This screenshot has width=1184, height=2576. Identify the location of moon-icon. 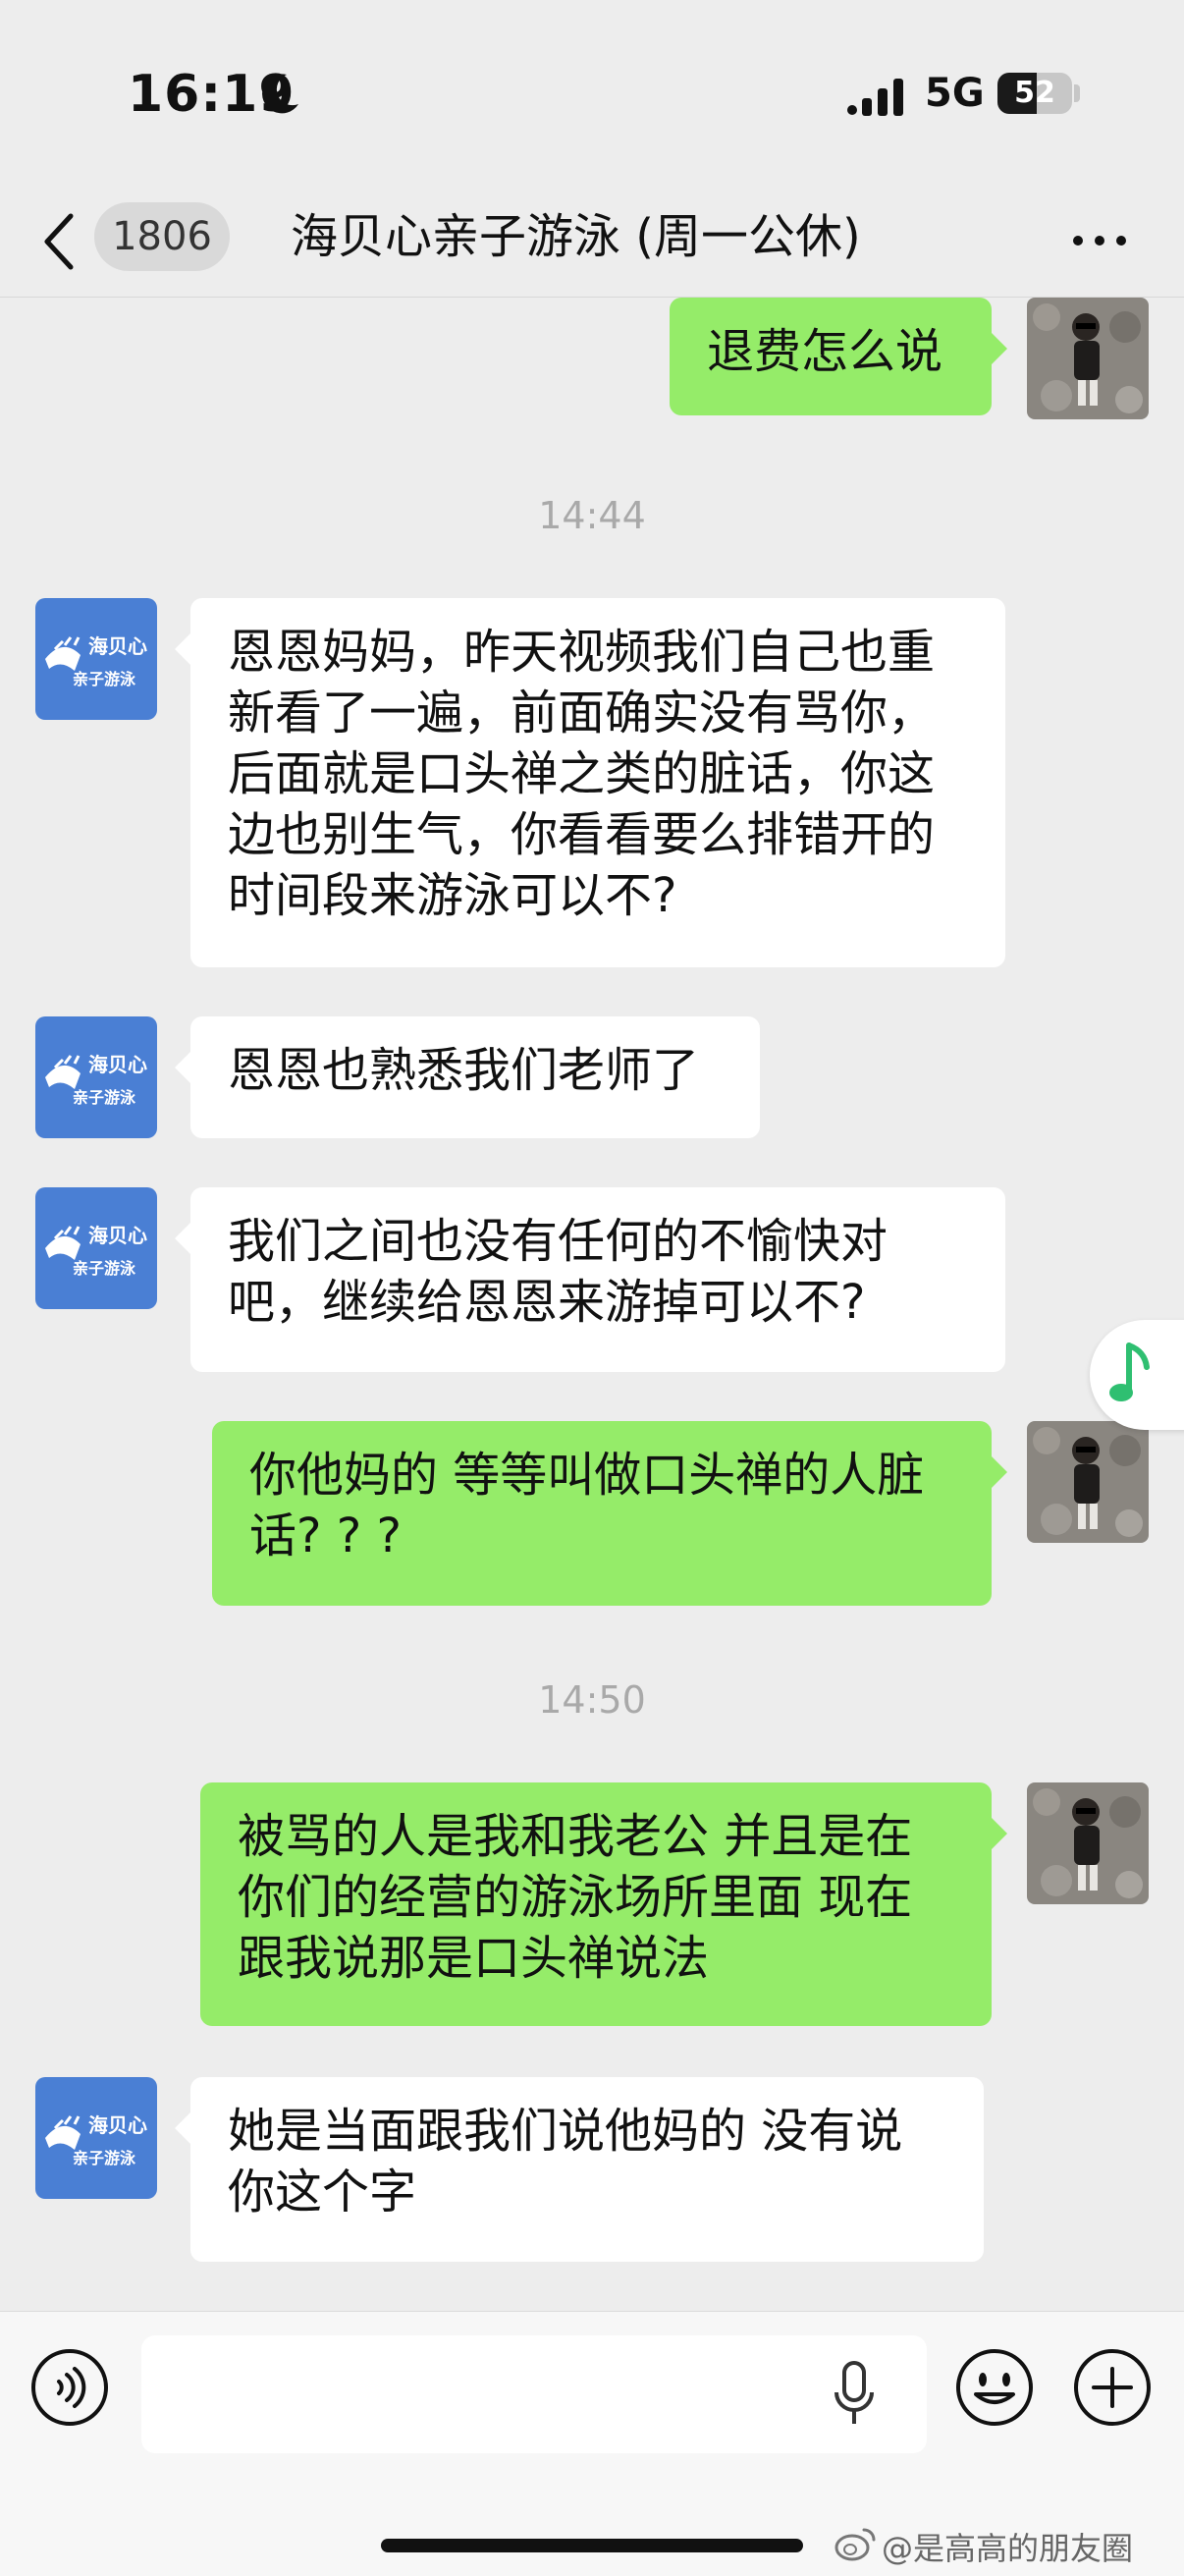
(280, 94).